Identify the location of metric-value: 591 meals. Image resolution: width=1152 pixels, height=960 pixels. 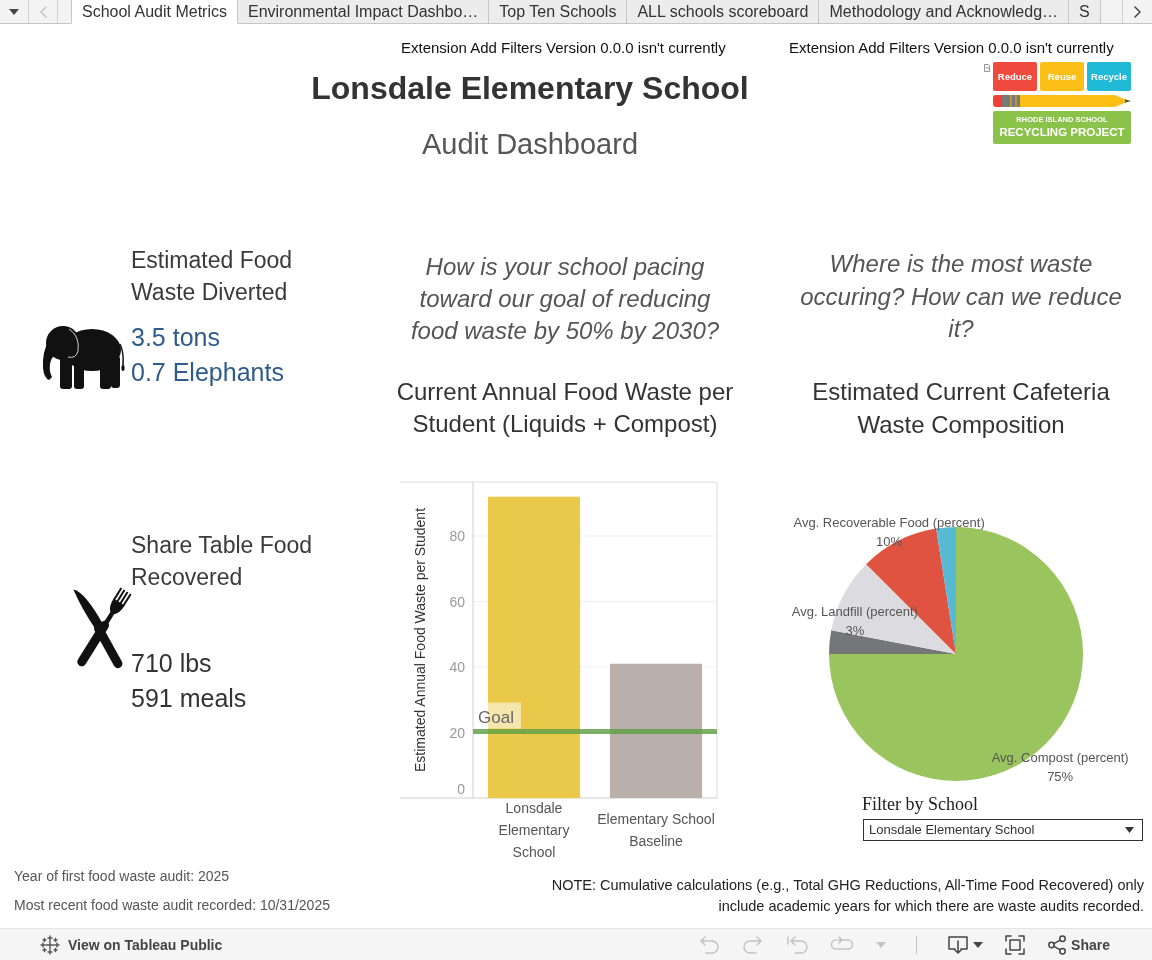
(189, 698).